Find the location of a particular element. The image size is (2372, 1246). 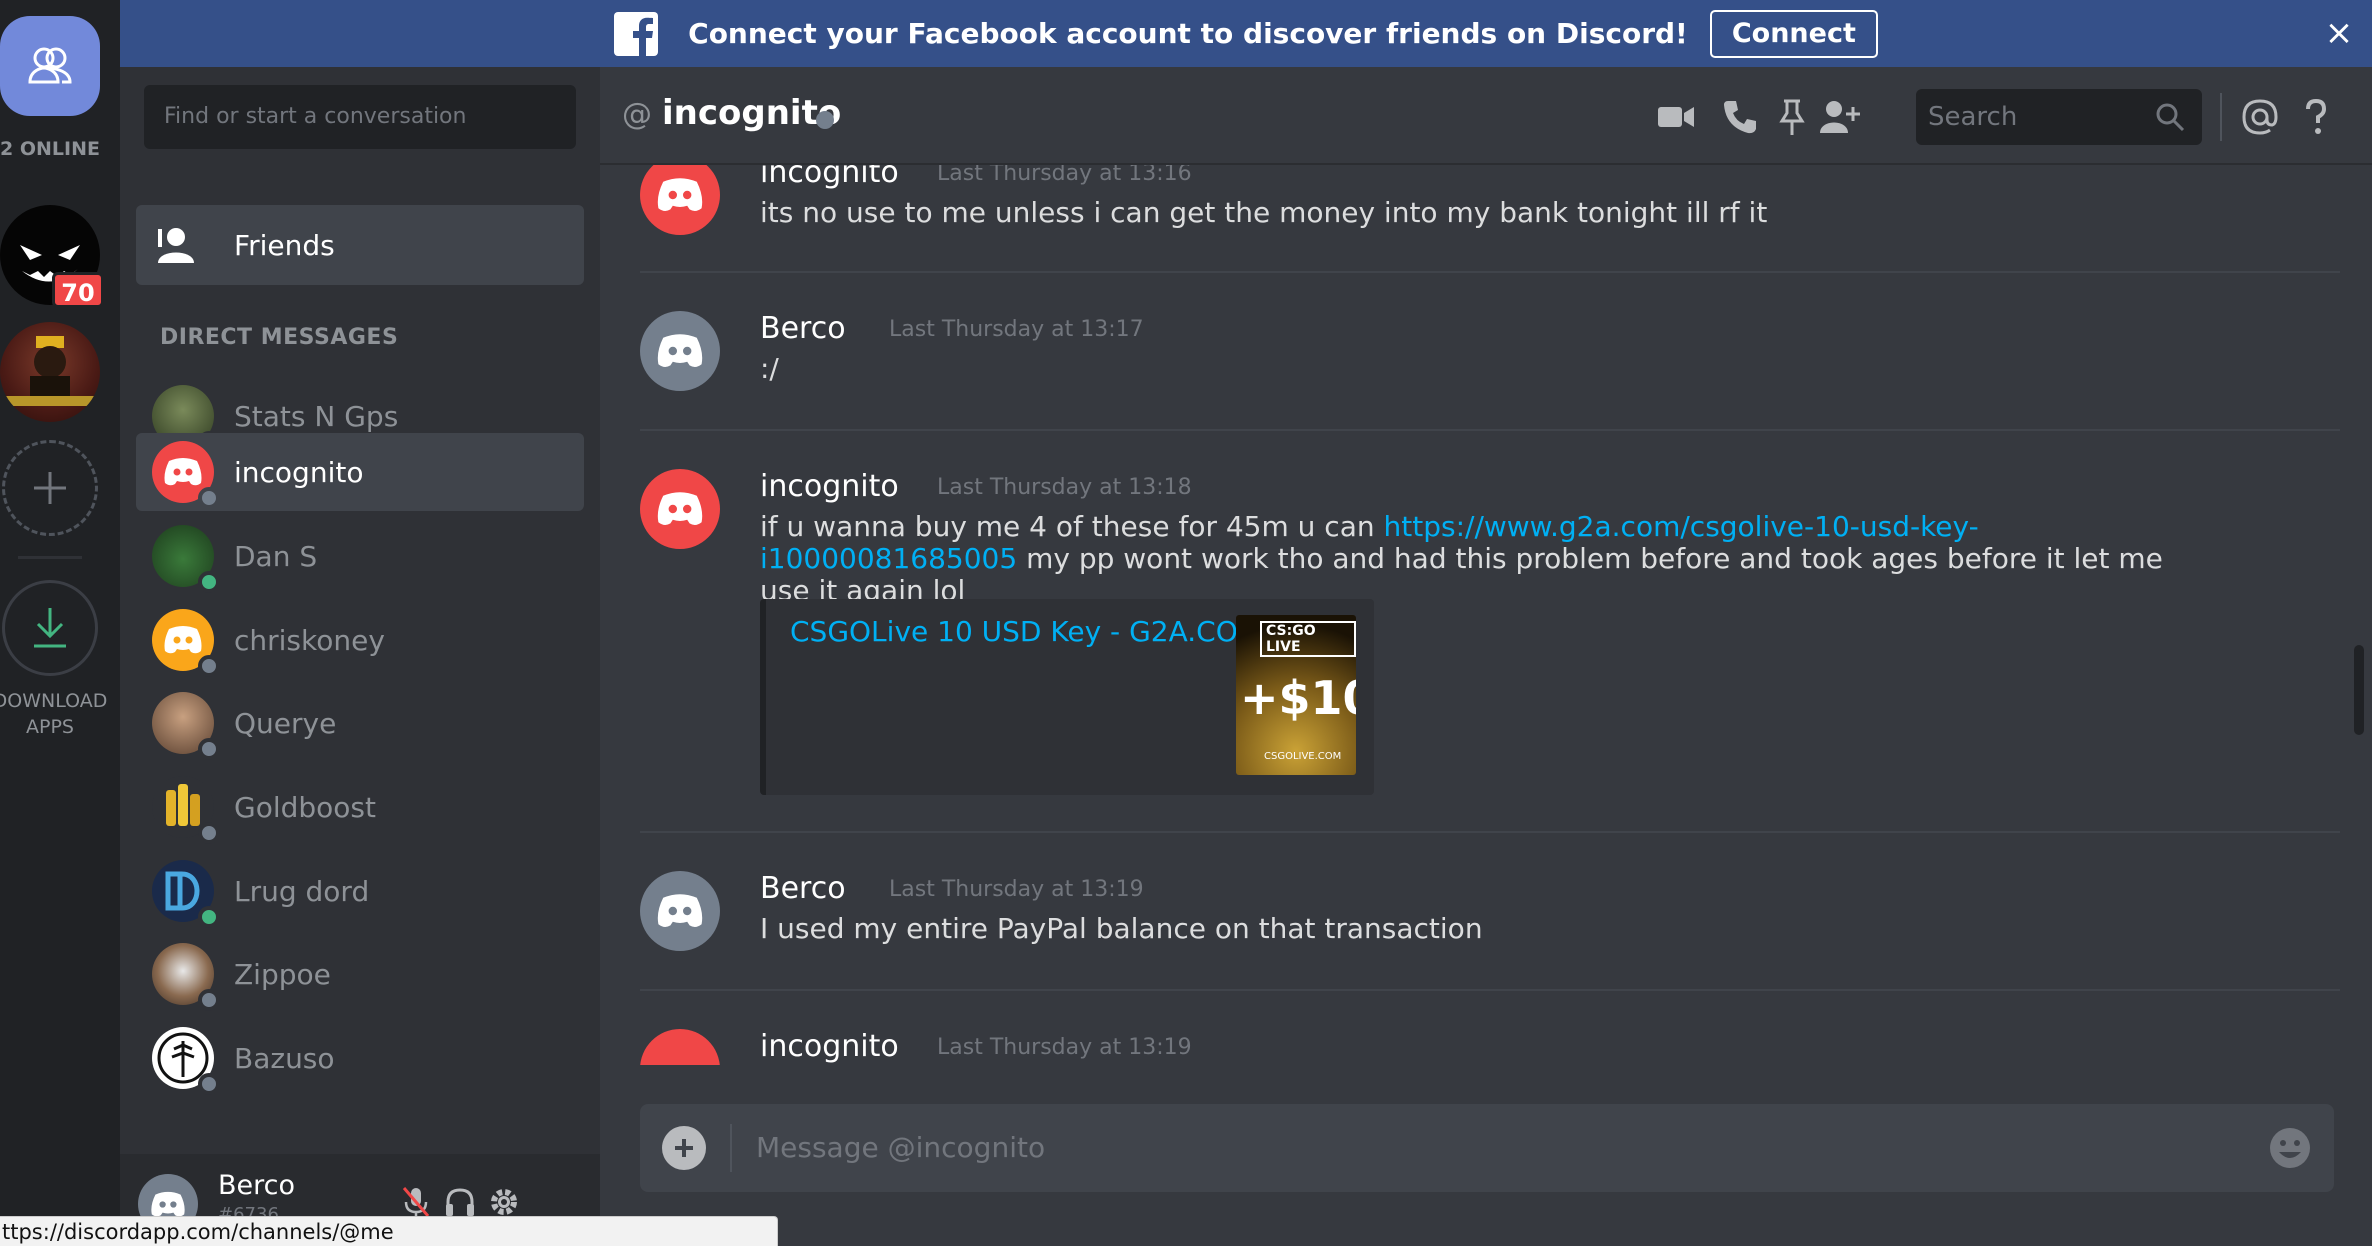

embed-title-link: CSGOLive 10 USD Key - G2A.COM is located at coordinates (1026, 631).